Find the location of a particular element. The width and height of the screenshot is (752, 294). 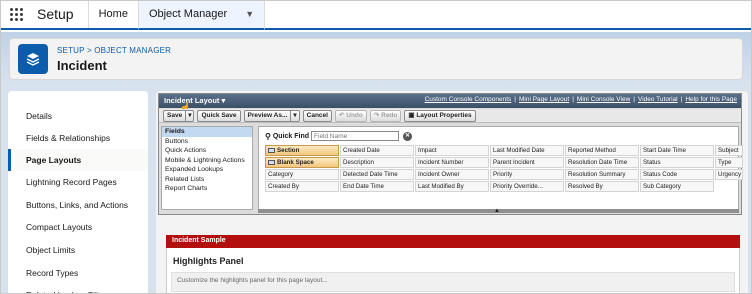

category-mobile-lightning-actions: Mobile & Lightning Actions is located at coordinates (207, 161).